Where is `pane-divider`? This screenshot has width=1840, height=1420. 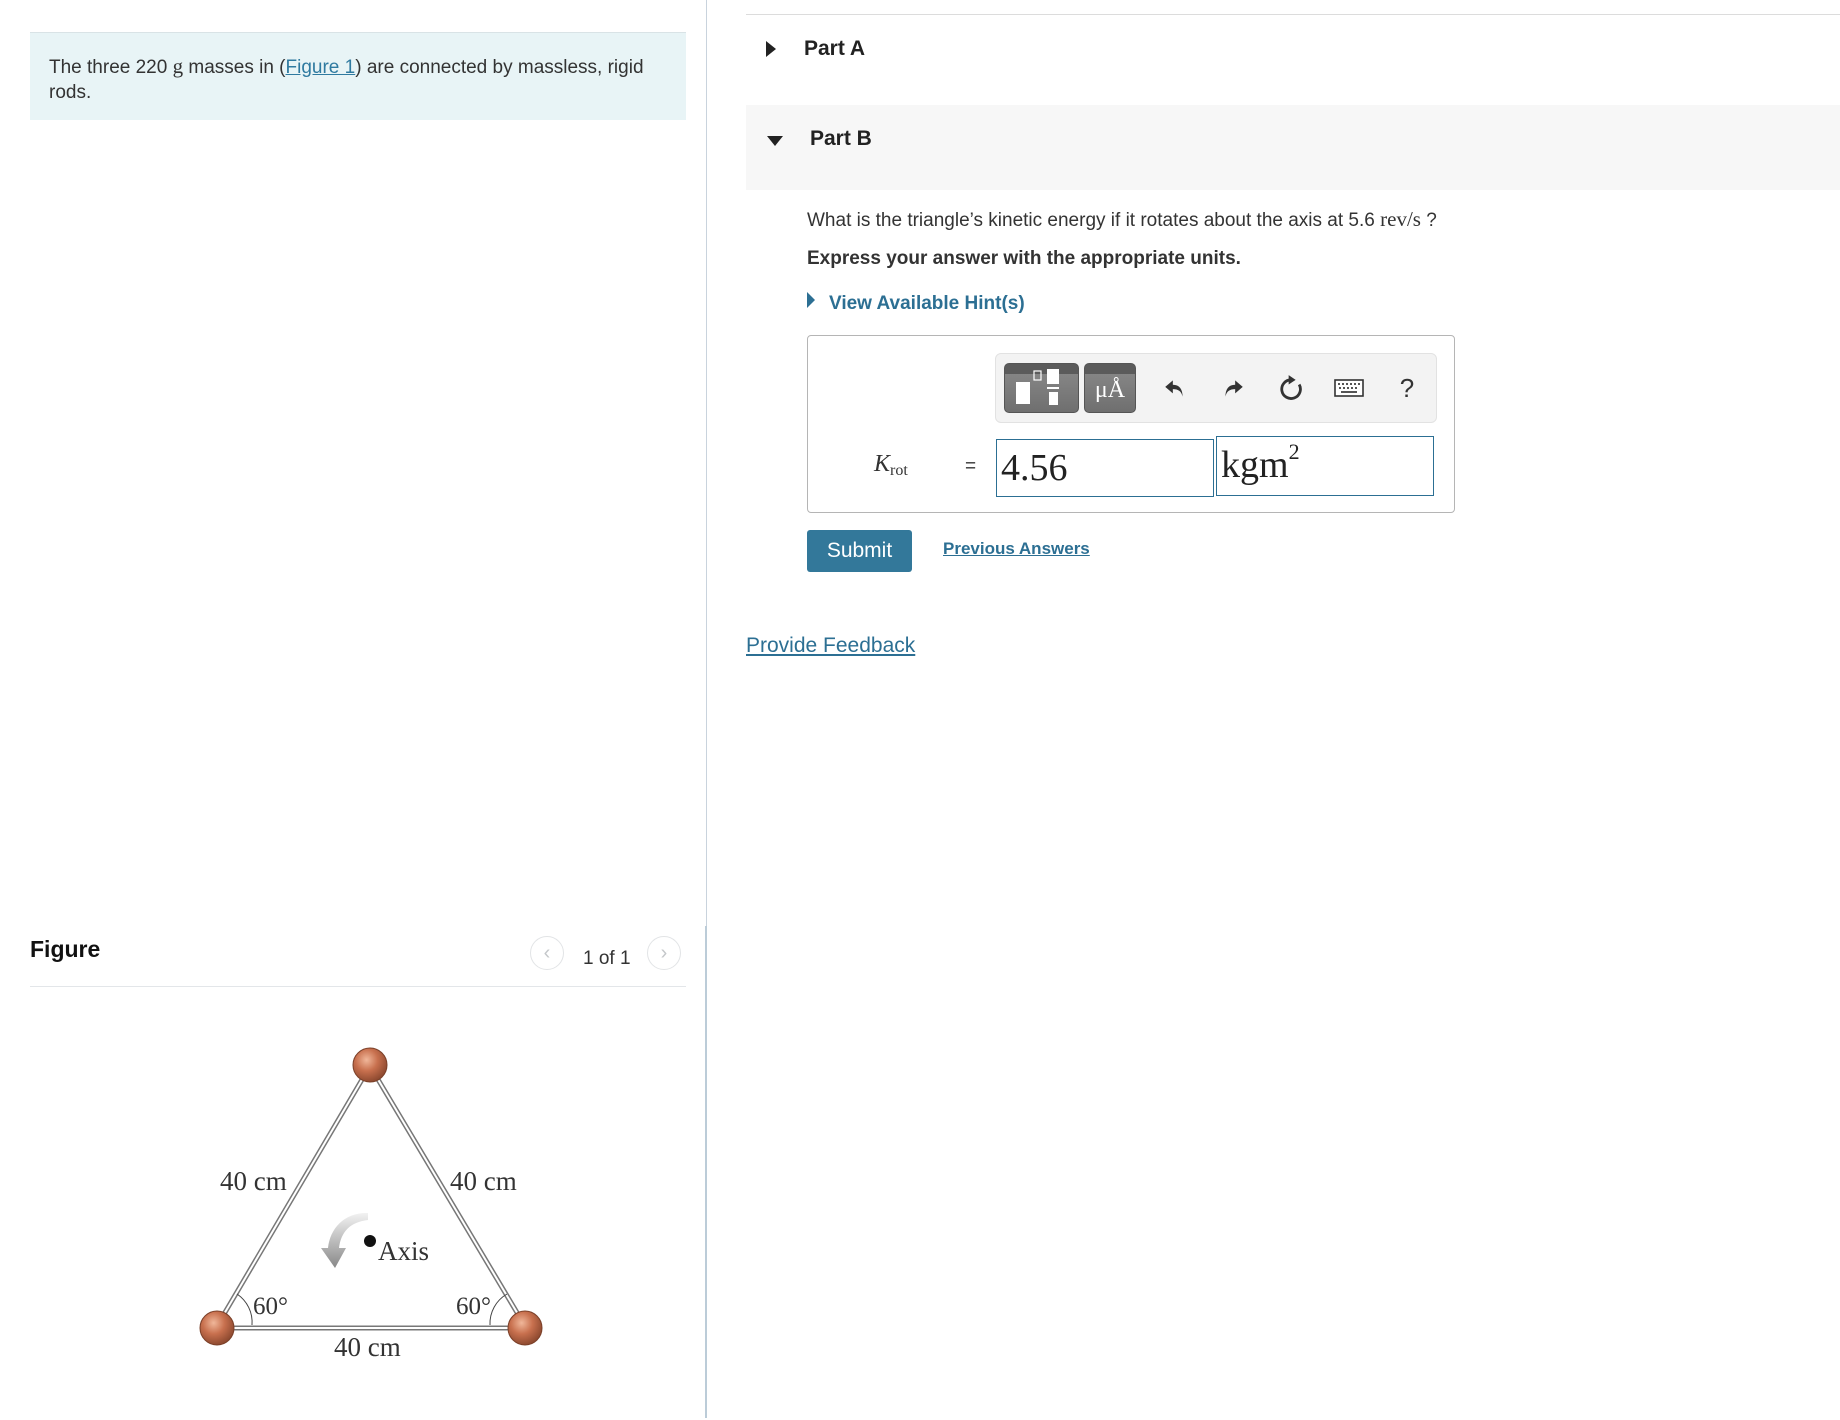
pane-divider is located at coordinates (706, 463).